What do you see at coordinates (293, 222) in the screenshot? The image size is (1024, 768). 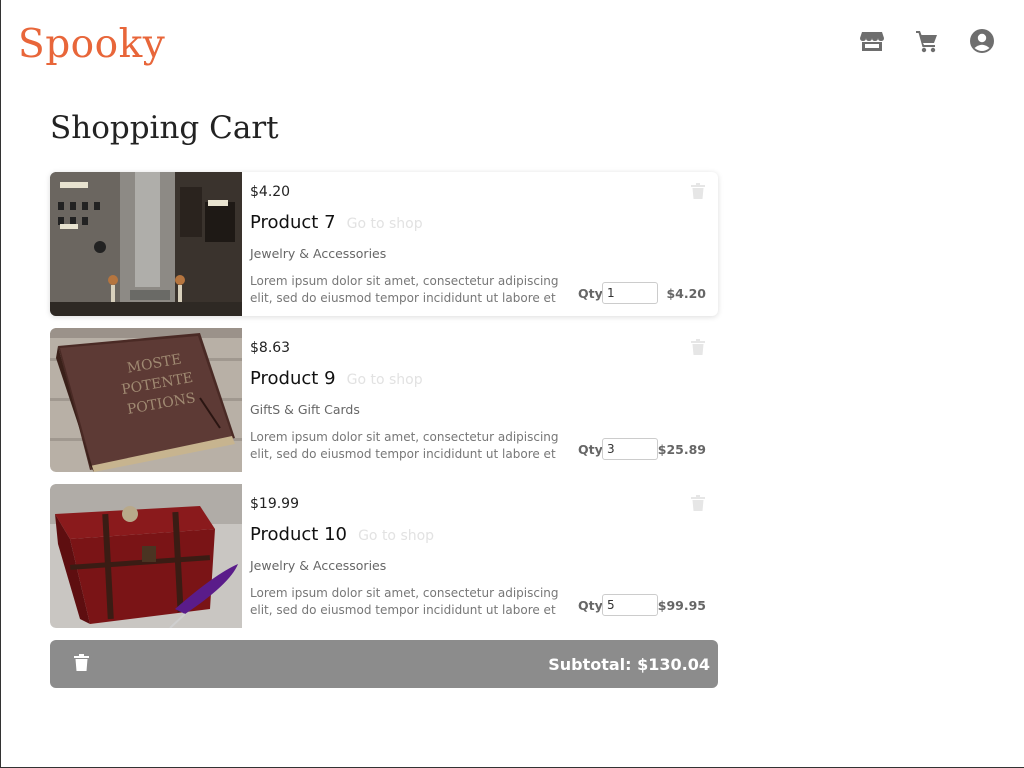 I see `product-name: Product 7` at bounding box center [293, 222].